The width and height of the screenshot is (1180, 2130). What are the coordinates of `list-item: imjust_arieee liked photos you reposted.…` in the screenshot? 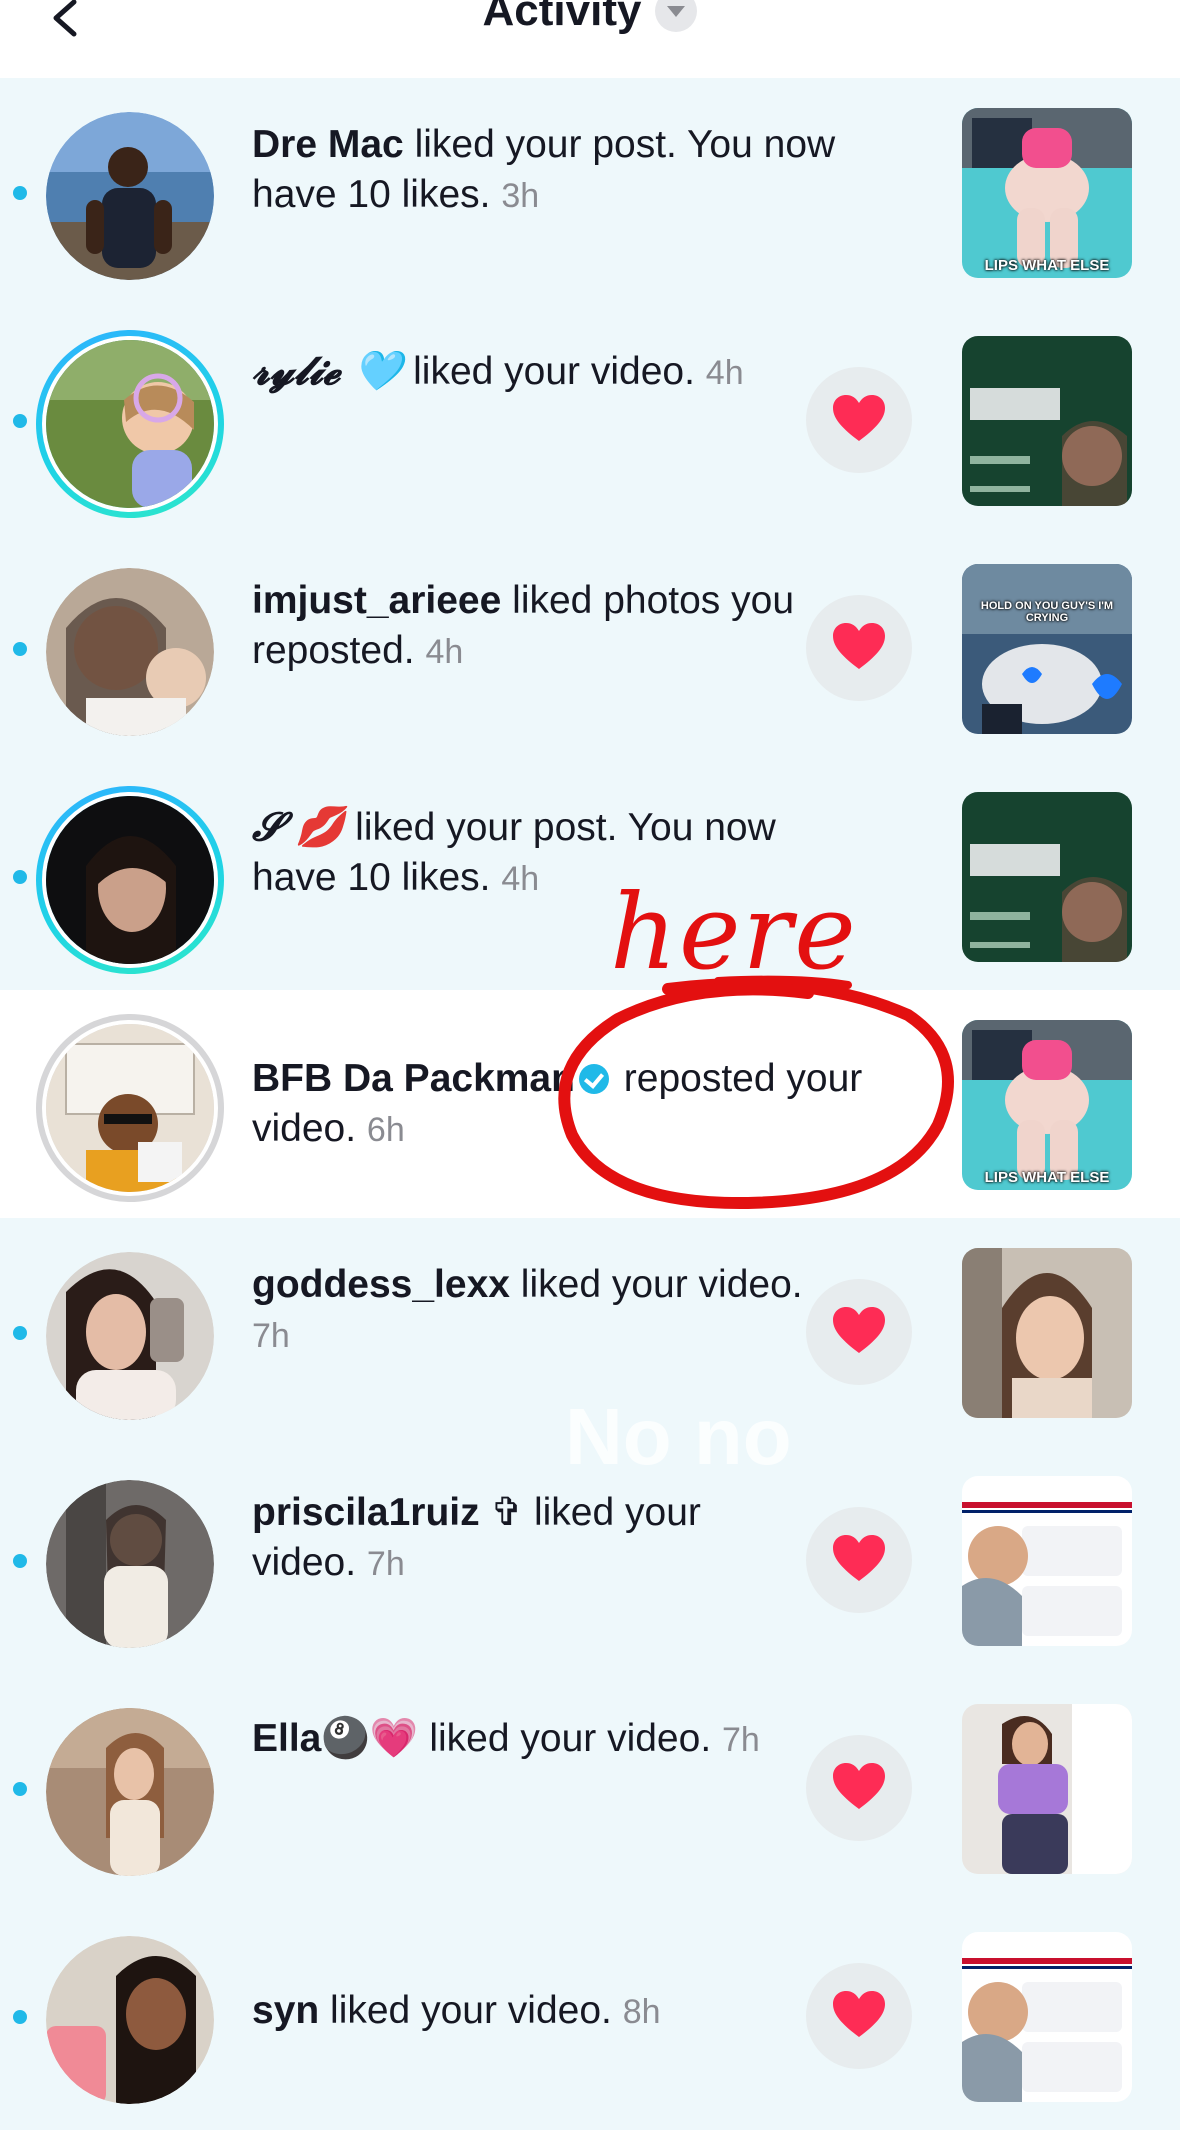 It's located at (590, 648).